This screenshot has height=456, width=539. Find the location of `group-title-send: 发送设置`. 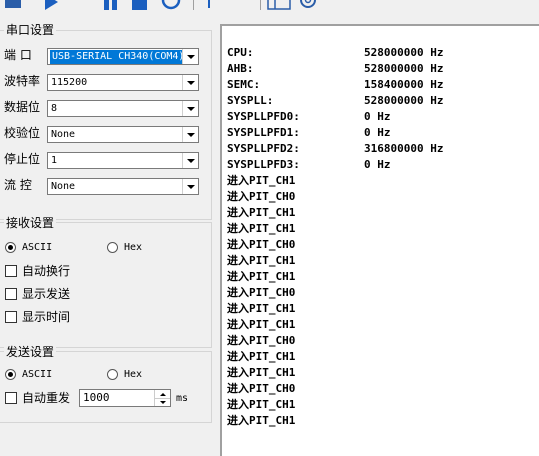

group-title-send: 发送设置 is located at coordinates (30, 352).